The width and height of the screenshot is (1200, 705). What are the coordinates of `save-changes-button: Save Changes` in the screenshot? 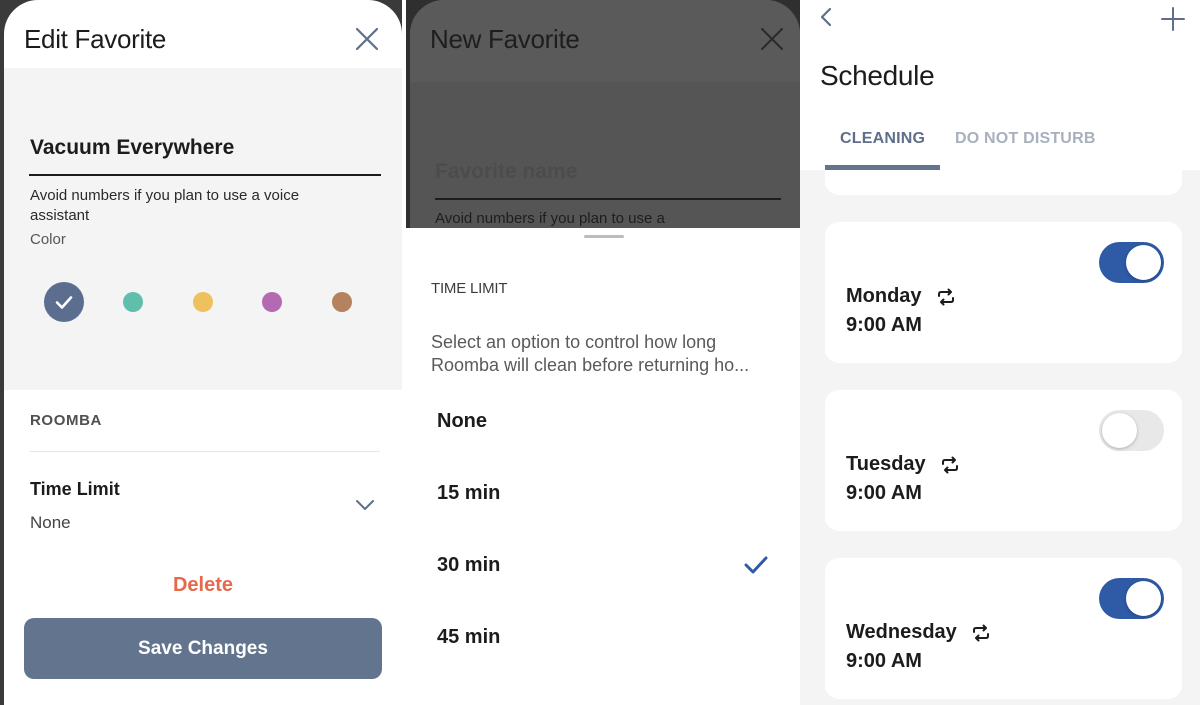 It's located at (203, 648).